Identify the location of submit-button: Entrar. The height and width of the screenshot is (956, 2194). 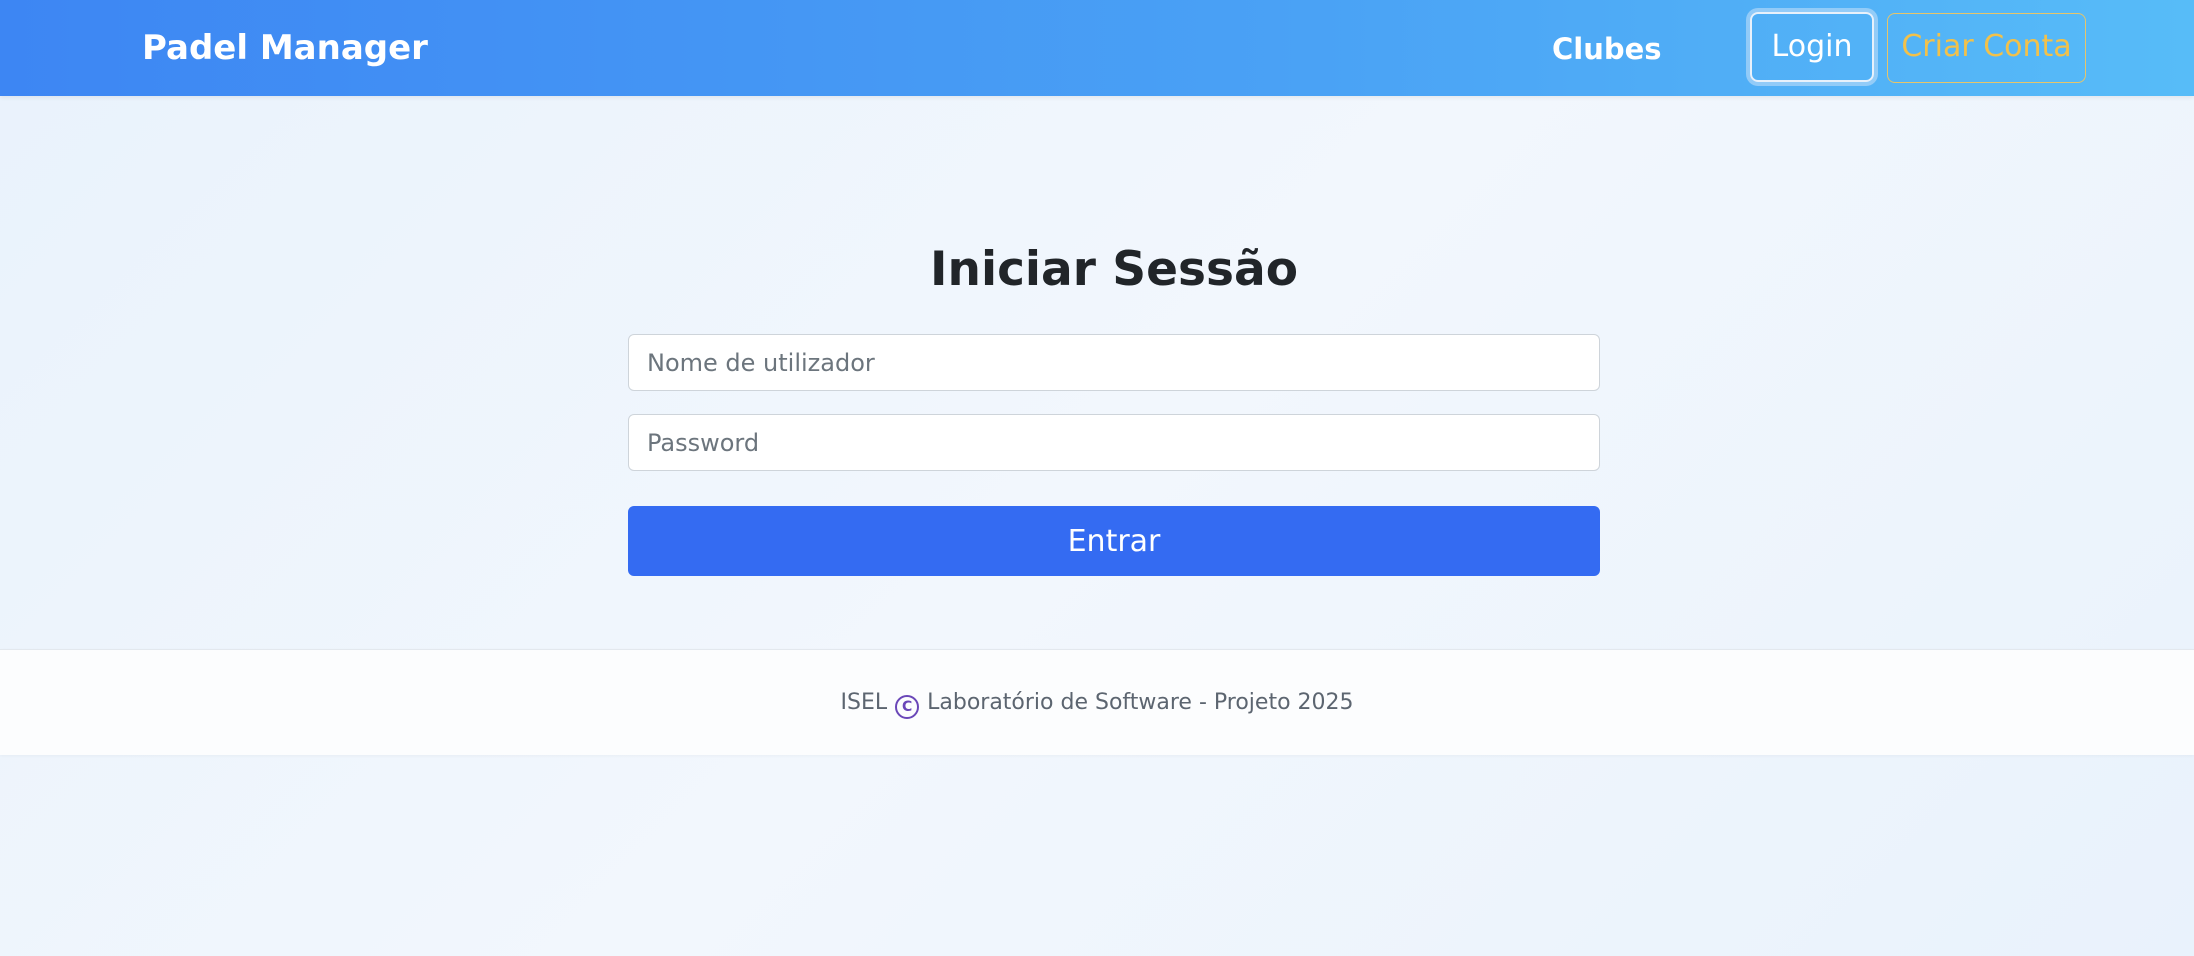
(1114, 541).